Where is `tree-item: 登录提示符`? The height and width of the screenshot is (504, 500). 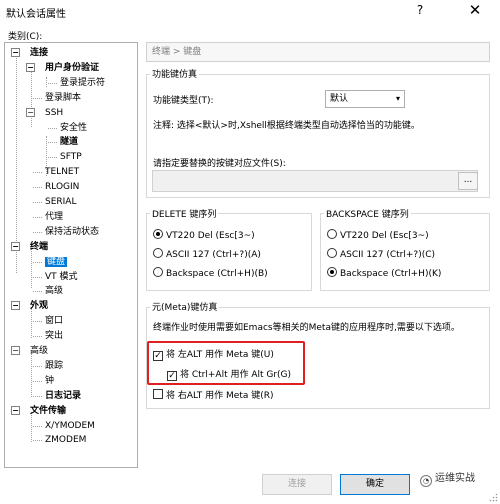 tree-item: 登录提示符 is located at coordinates (76, 83).